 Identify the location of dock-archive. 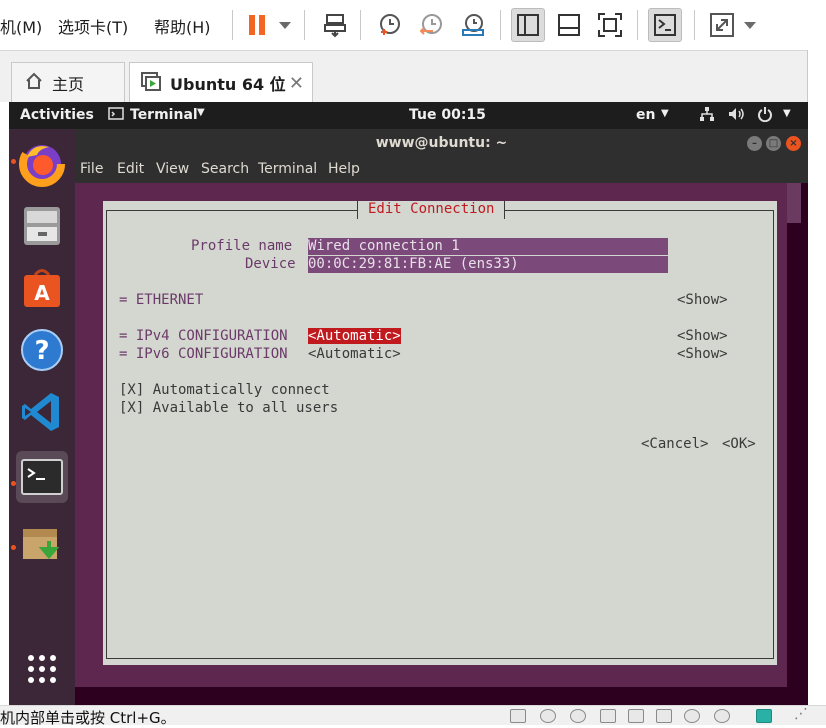
(42, 544).